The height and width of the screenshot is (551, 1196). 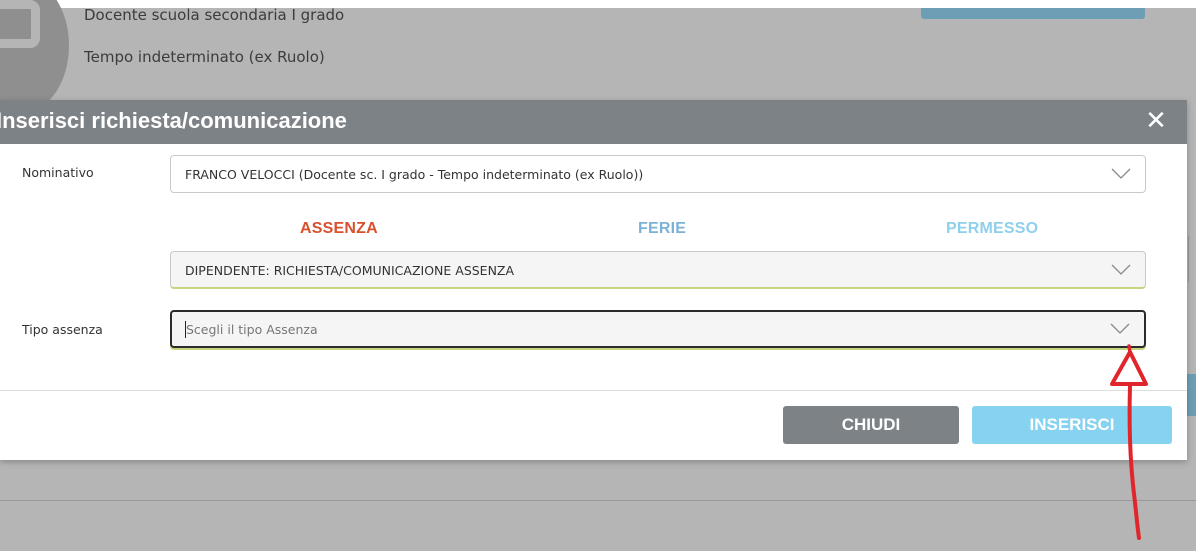 What do you see at coordinates (593, 122) in the screenshot?
I see `modal-header: Inserisci richiesta/comunicazione ✕` at bounding box center [593, 122].